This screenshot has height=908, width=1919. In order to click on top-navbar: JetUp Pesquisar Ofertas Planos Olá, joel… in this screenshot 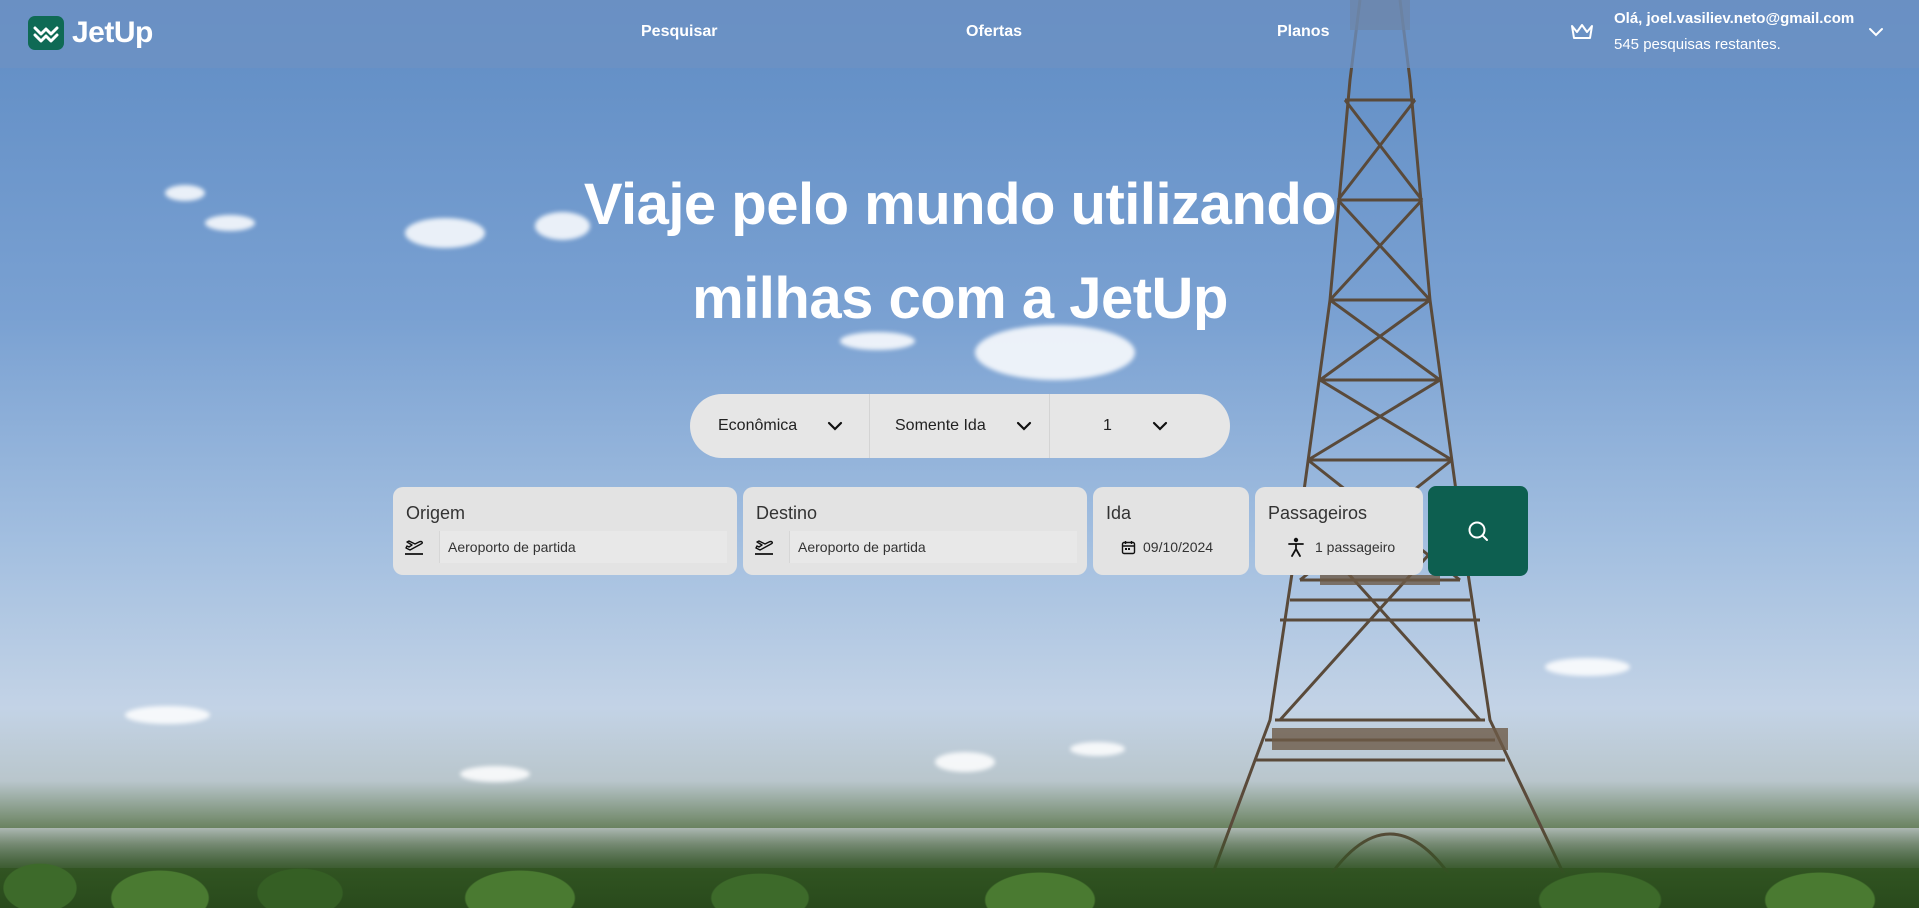, I will do `click(959, 34)`.